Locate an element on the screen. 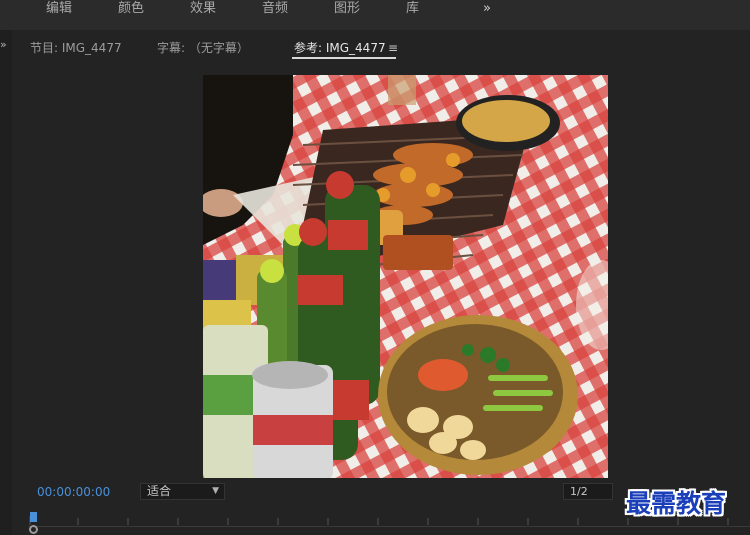 This screenshot has height=535, width=750. playhead-timecode: 00:00:00:00 is located at coordinates (73, 492).